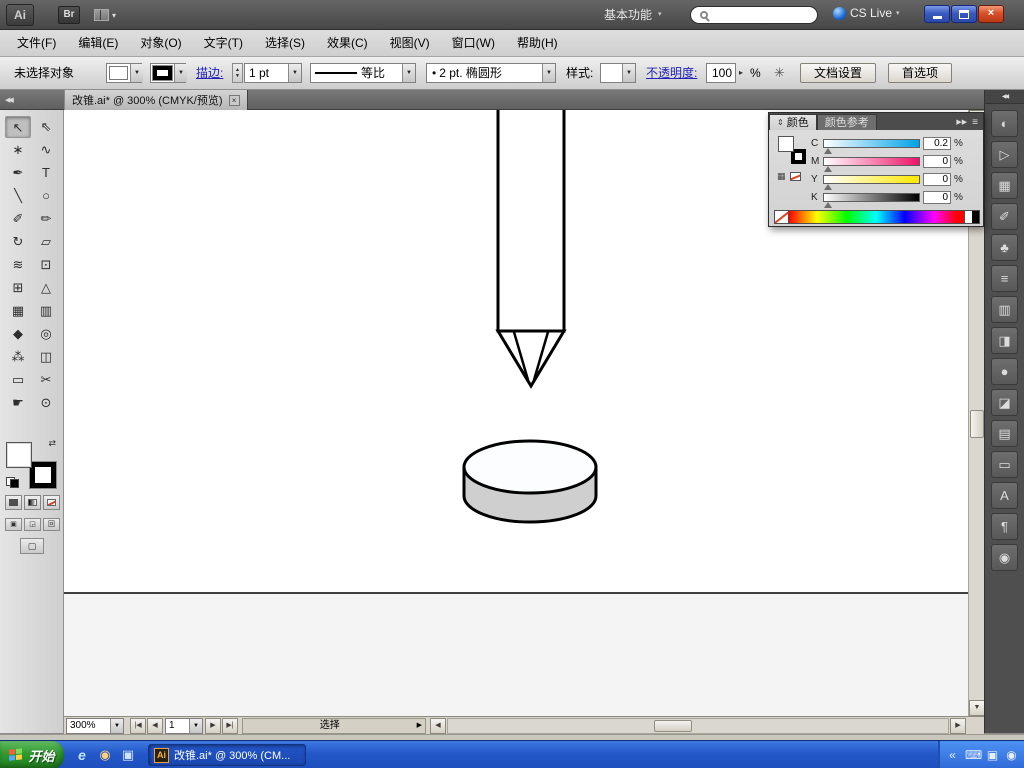 The height and width of the screenshot is (768, 1024). What do you see at coordinates (795, 176) in the screenshot?
I see `none-swatch-icon` at bounding box center [795, 176].